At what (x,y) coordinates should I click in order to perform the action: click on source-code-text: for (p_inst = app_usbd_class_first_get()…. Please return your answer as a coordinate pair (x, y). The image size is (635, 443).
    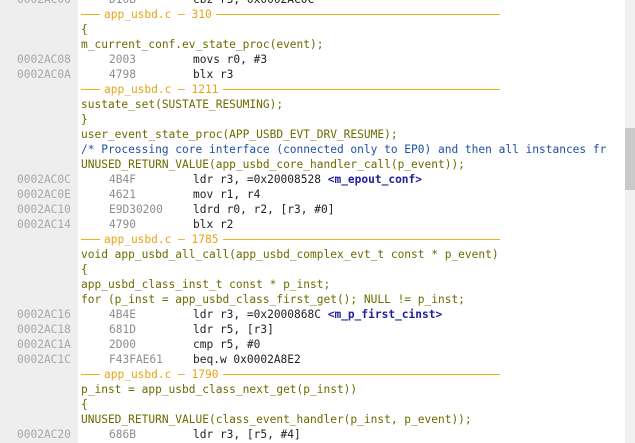
    Looking at the image, I should click on (273, 299).